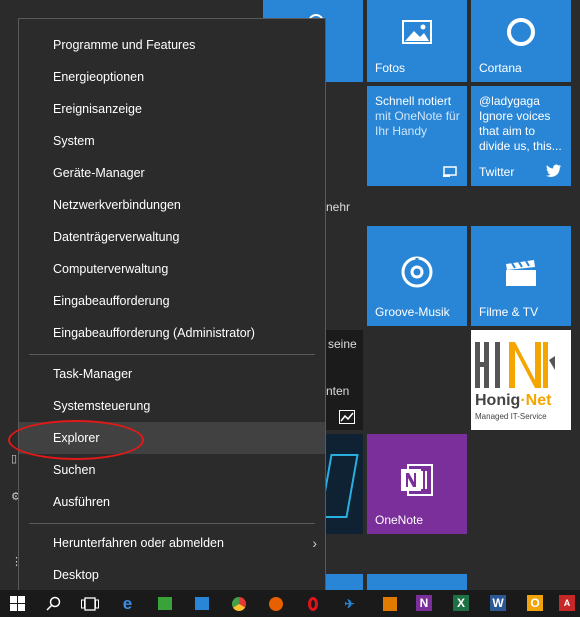 This screenshot has height=617, width=580. What do you see at coordinates (461, 603) in the screenshot?
I see `excel-icon: X` at bounding box center [461, 603].